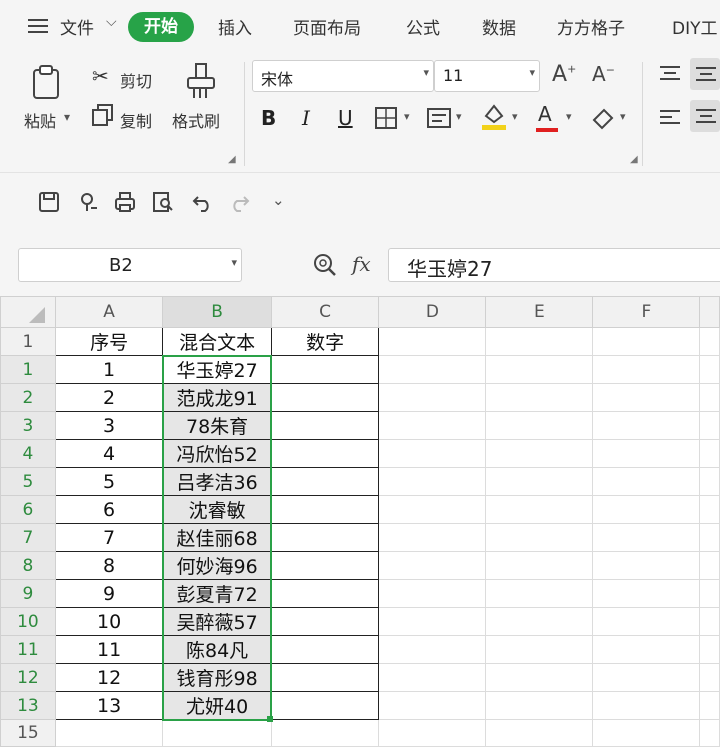  What do you see at coordinates (28, 733) in the screenshot?
I see `row-header: 15` at bounding box center [28, 733].